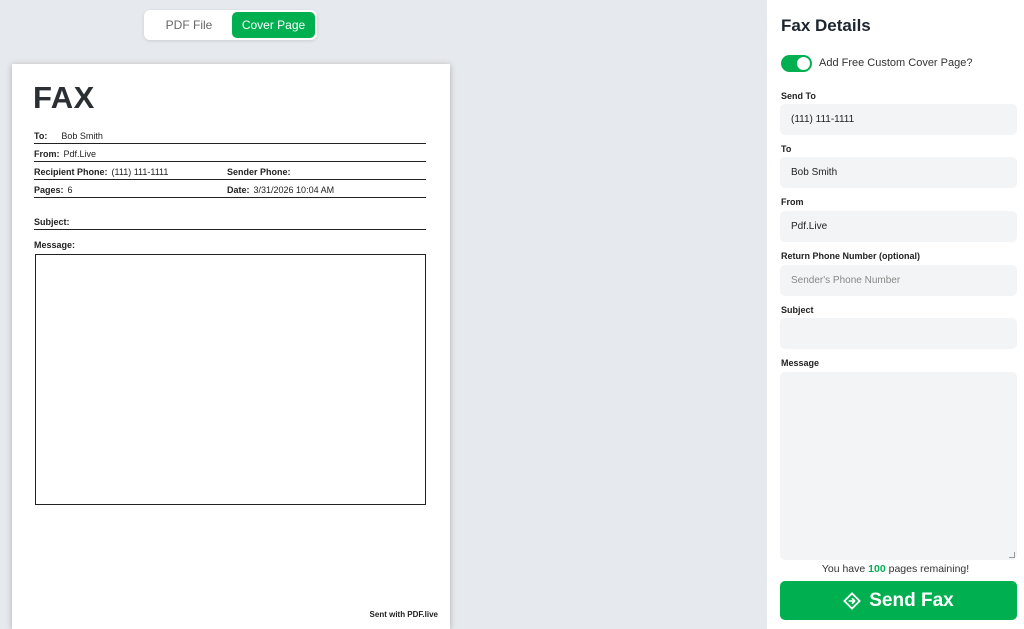 The image size is (1024, 629). I want to click on cover-to-label: To:, so click(41, 136).